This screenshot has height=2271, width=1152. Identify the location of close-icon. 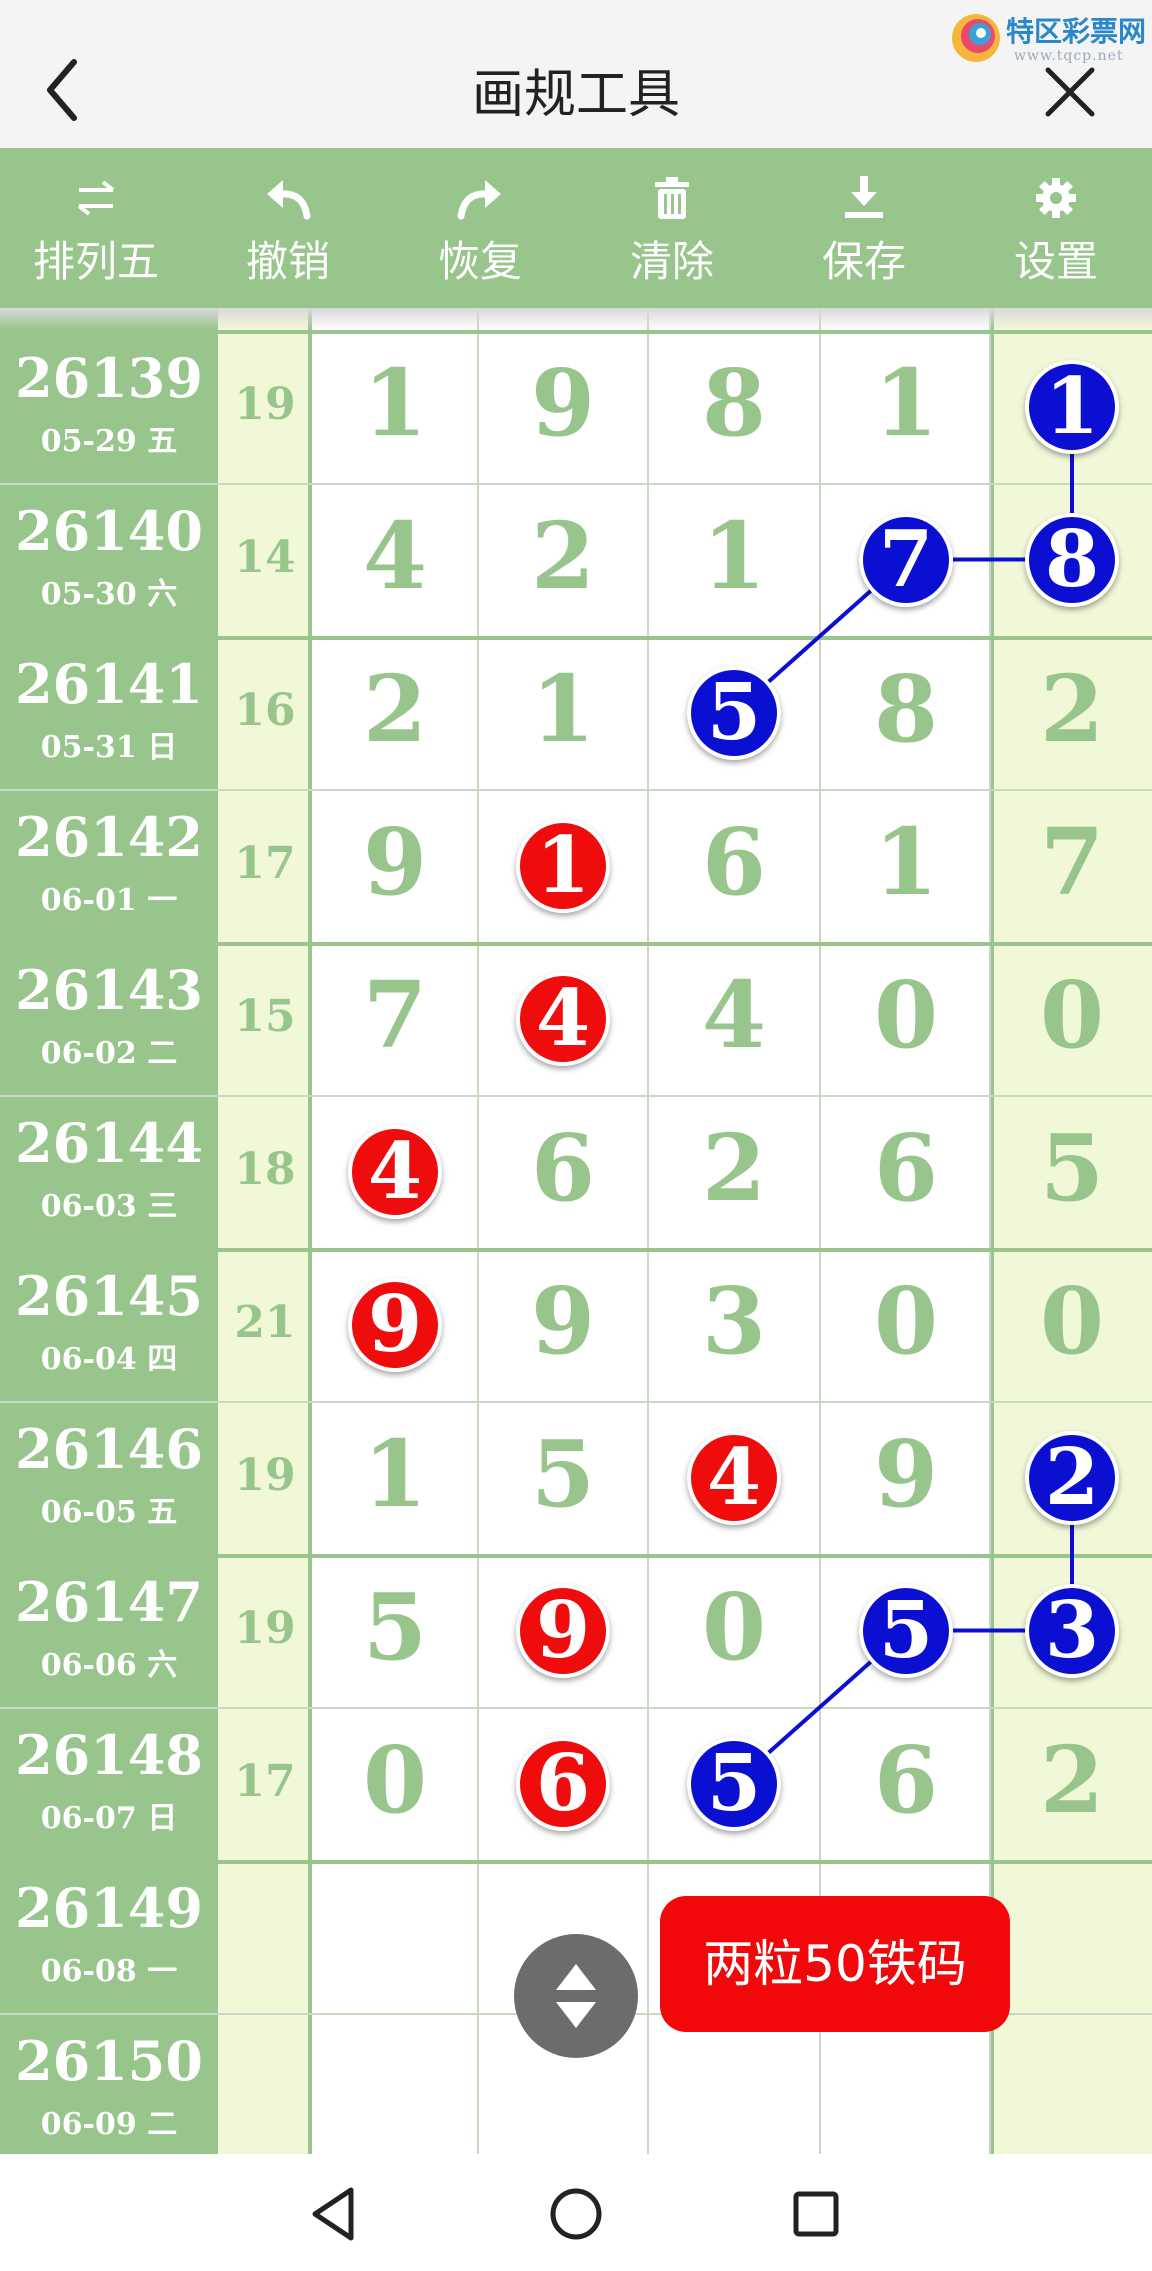
(1070, 92).